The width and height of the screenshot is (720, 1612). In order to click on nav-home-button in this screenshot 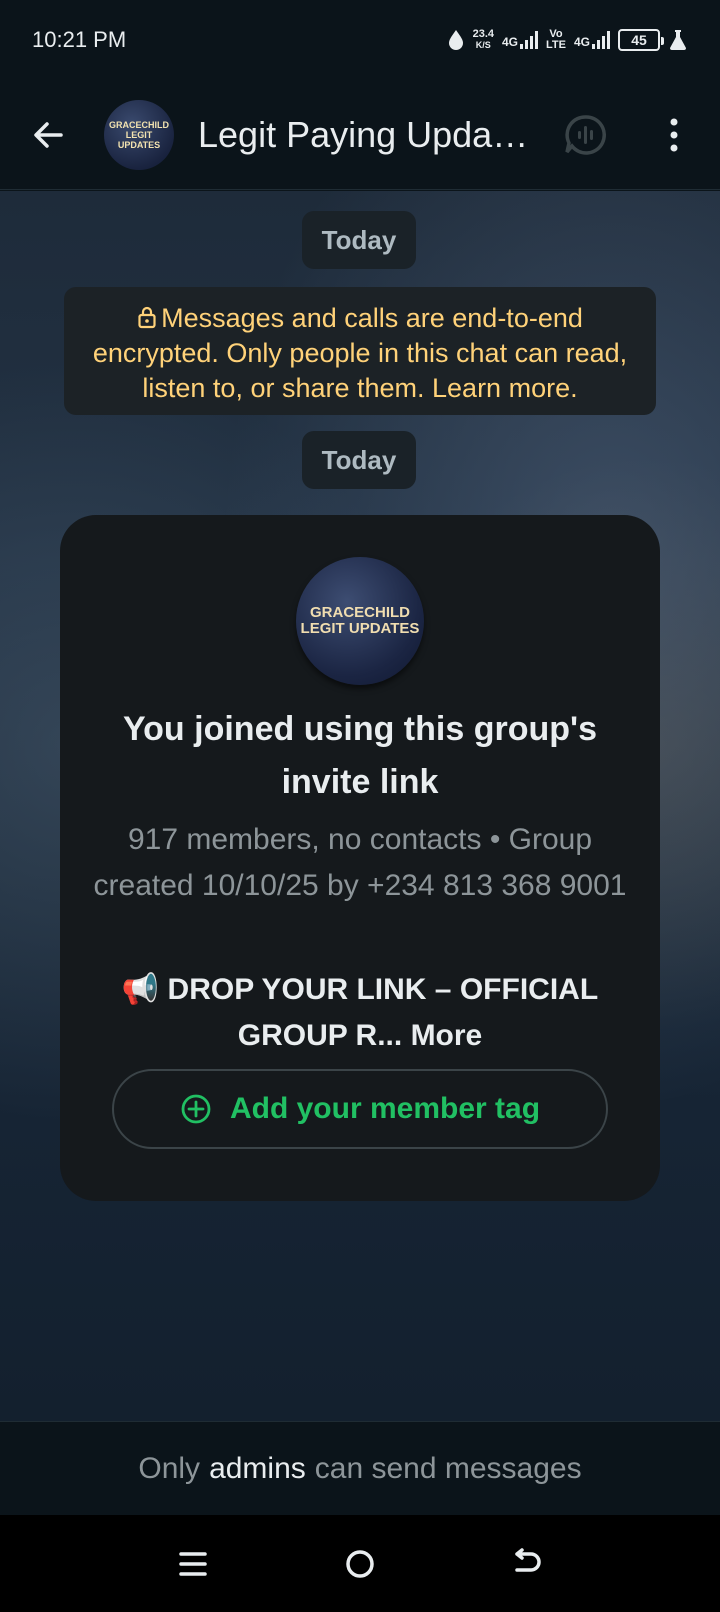, I will do `click(360, 1564)`.